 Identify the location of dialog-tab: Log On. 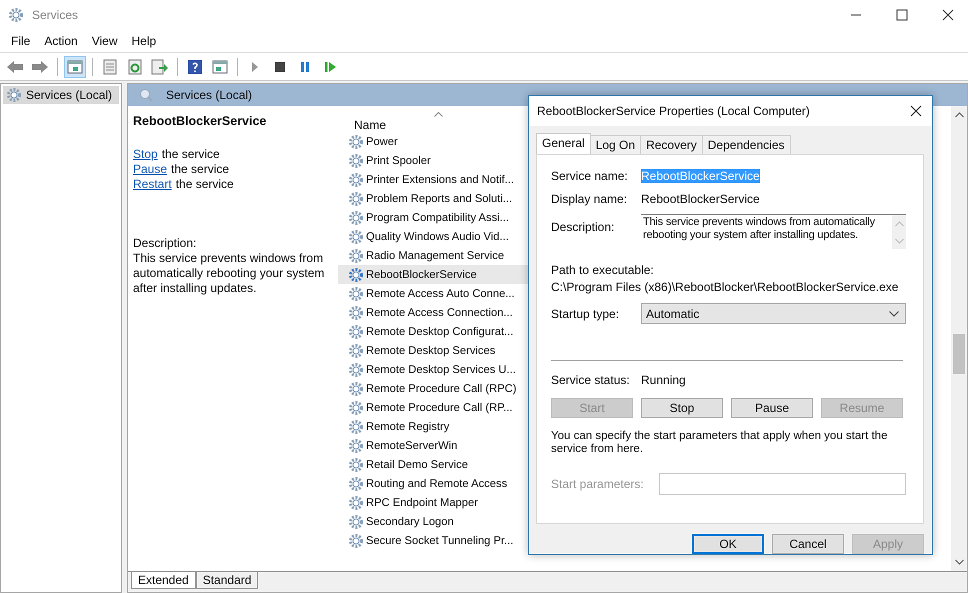
(616, 144).